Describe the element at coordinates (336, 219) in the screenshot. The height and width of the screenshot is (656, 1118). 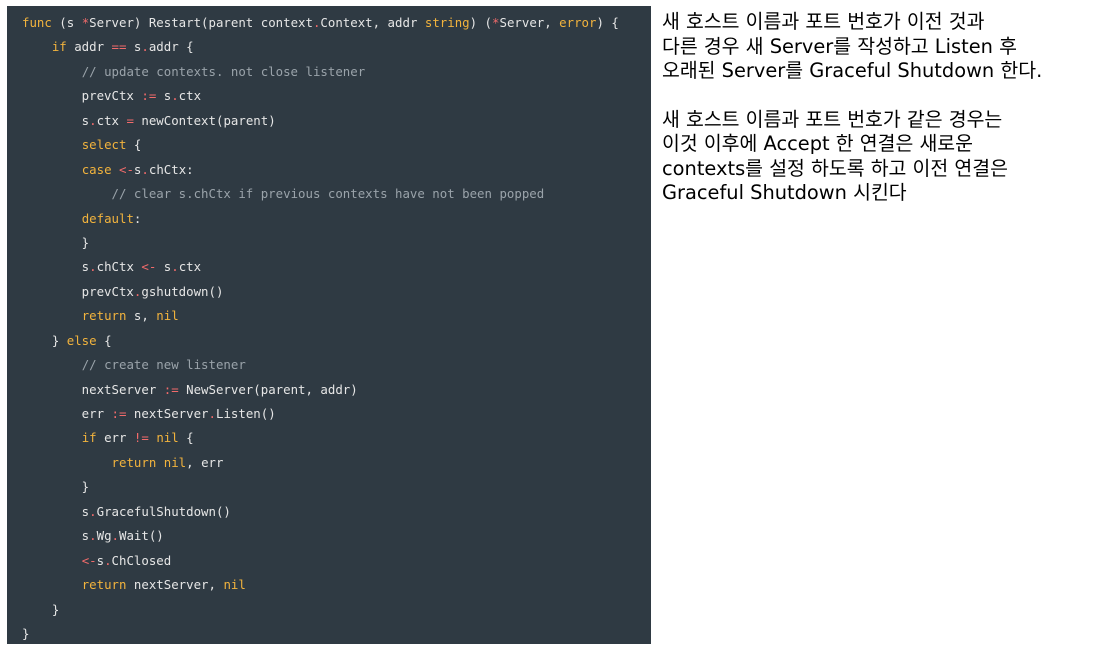
I see `code-line: default:` at that location.